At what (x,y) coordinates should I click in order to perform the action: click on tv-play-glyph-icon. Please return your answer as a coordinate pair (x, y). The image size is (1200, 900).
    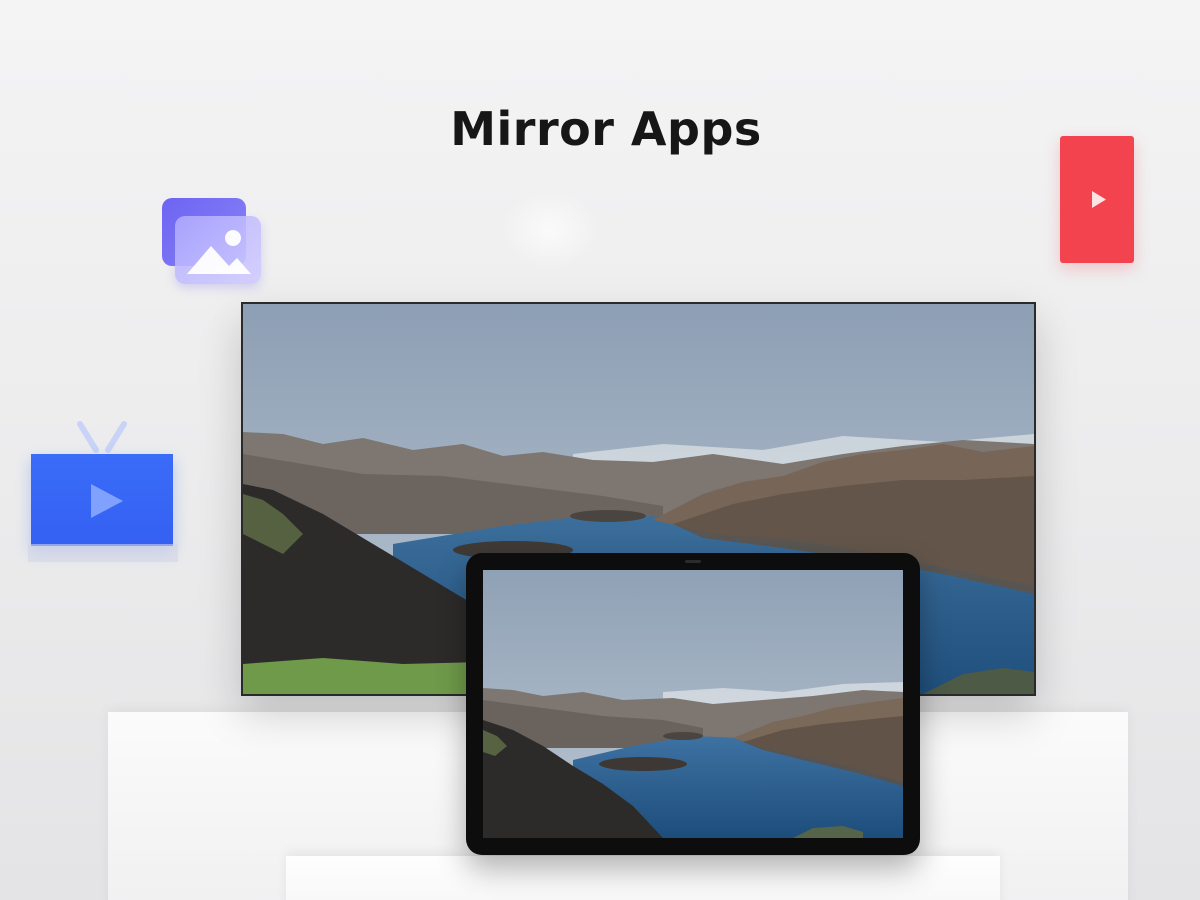
    Looking at the image, I should click on (107, 501).